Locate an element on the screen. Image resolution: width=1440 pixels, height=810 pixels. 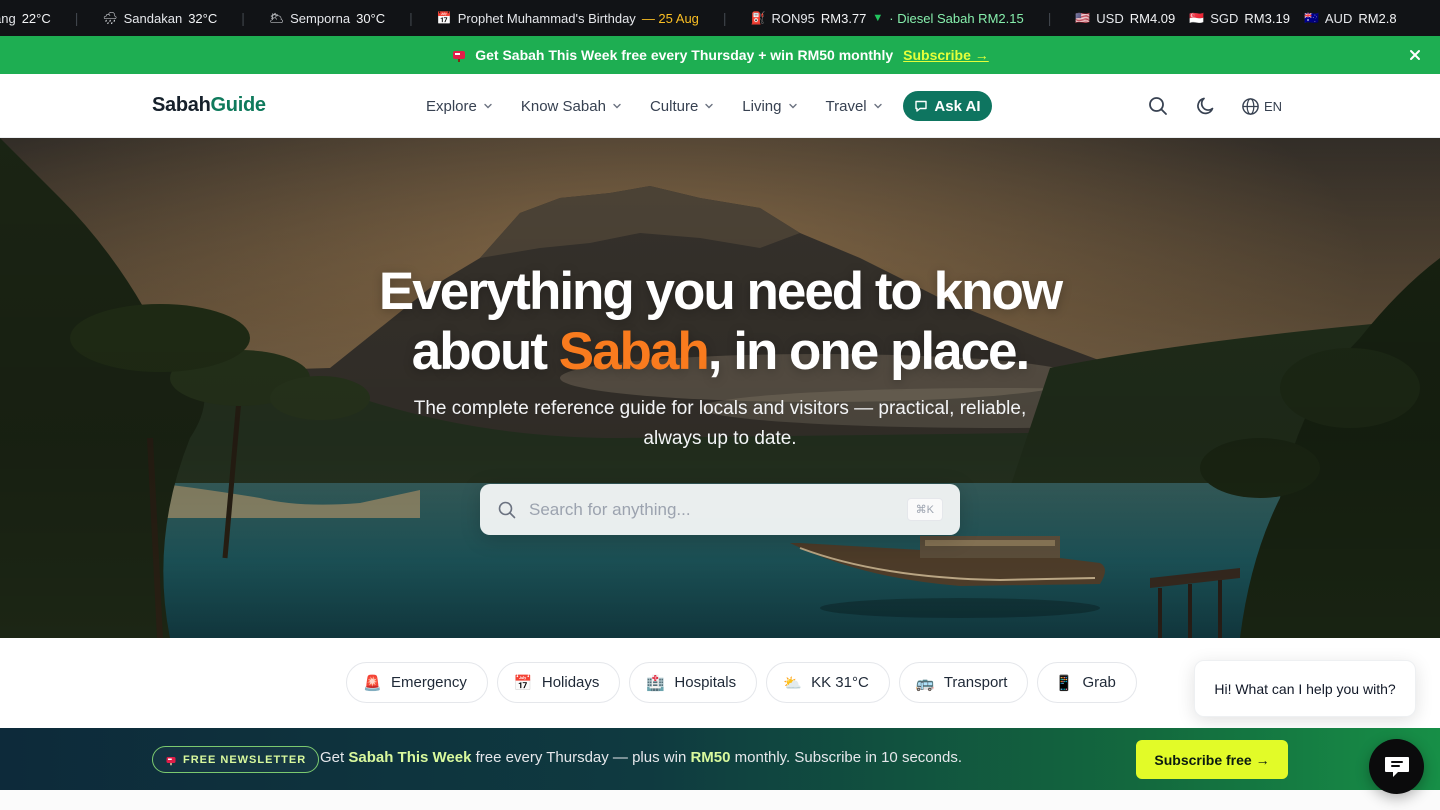
ticker-holiday-item: 📅 Prophet Muhammad's Birthday — 25 Aug is located at coordinates (567, 18).